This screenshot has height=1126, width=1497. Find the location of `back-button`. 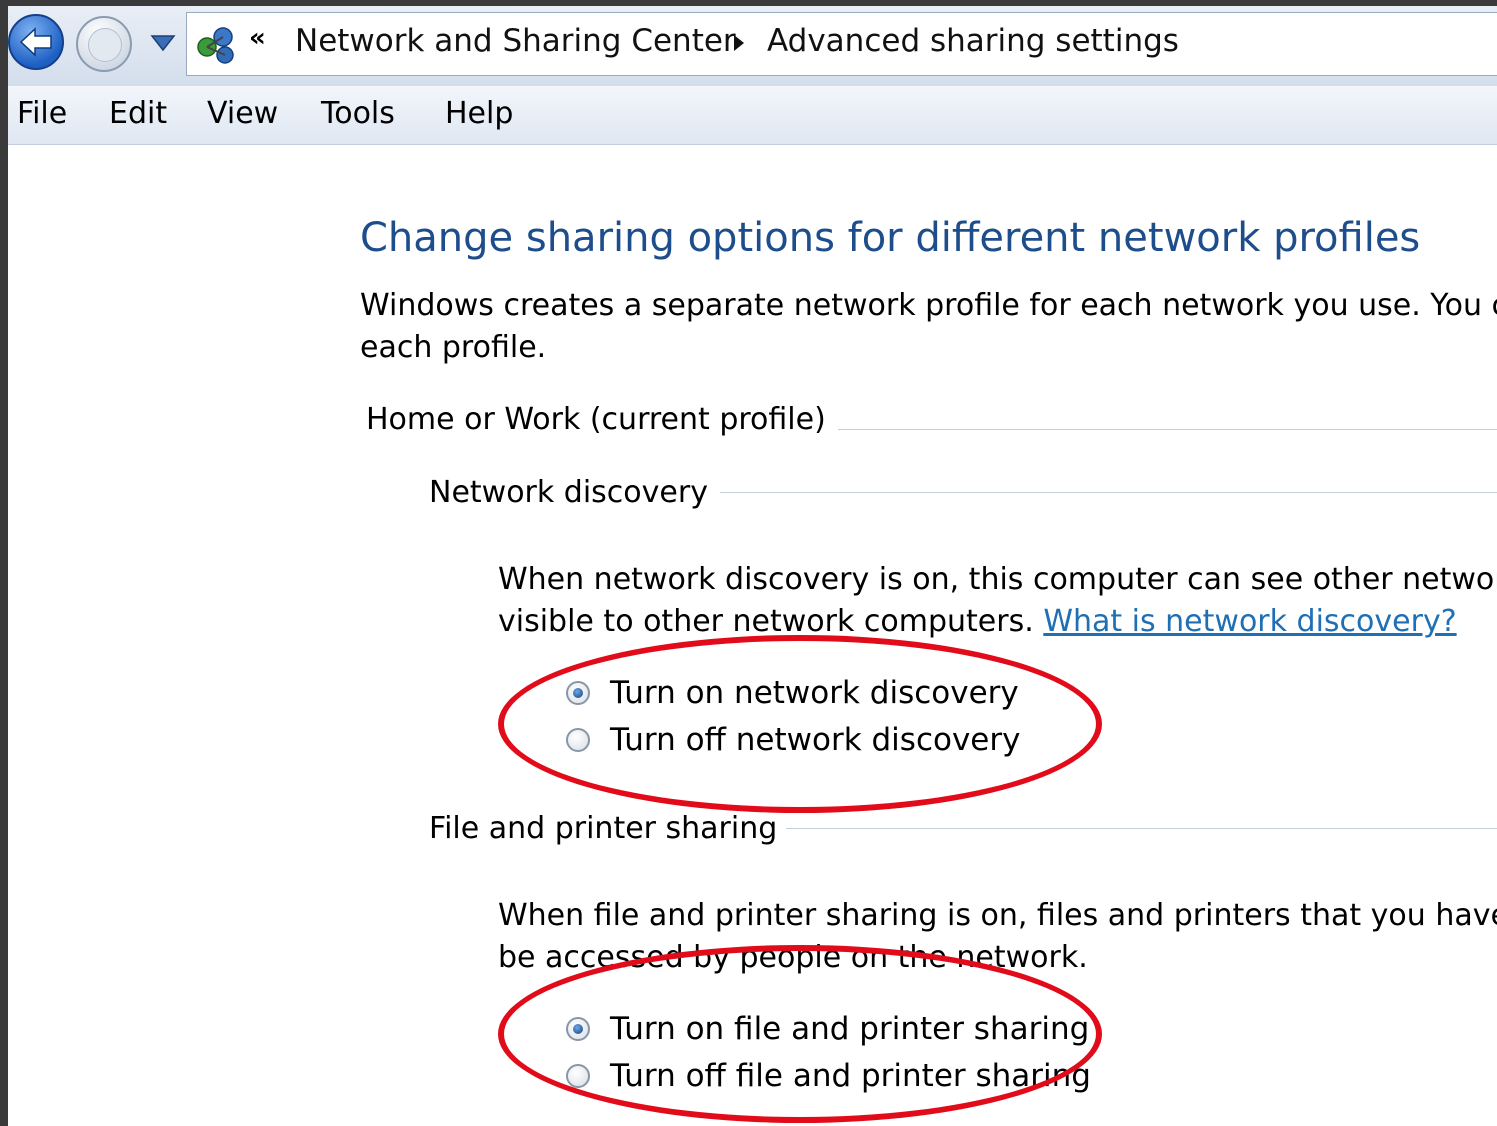

back-button is located at coordinates (36, 42).